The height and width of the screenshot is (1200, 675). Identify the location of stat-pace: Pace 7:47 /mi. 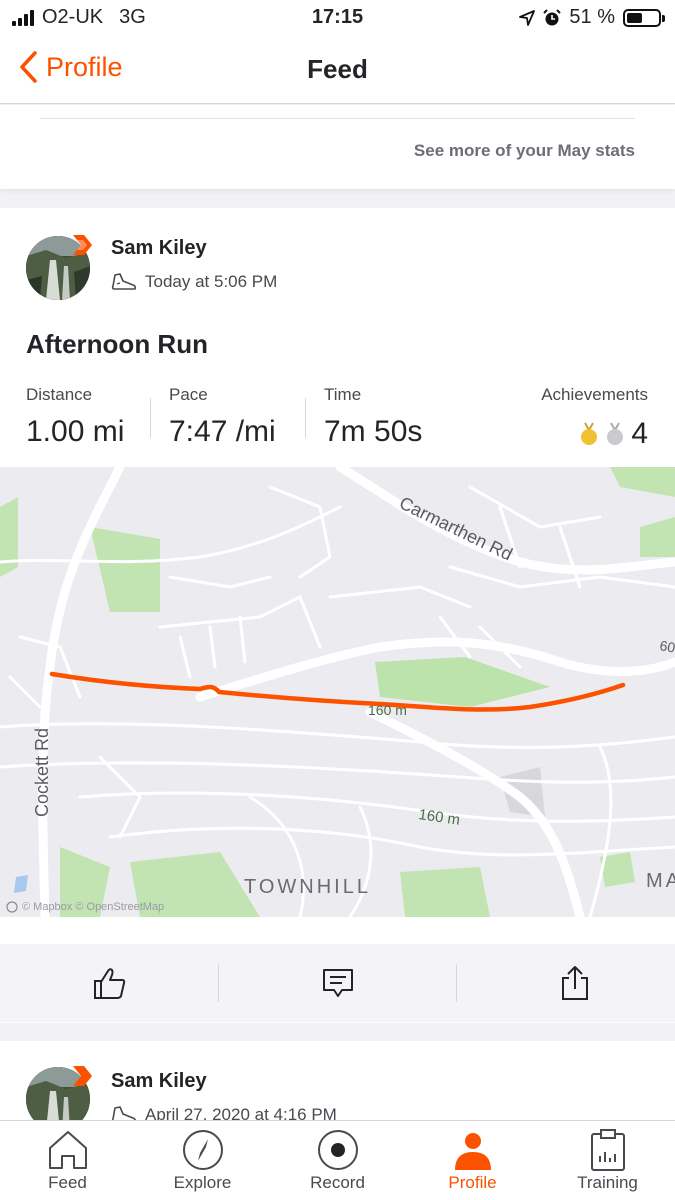
(222, 417).